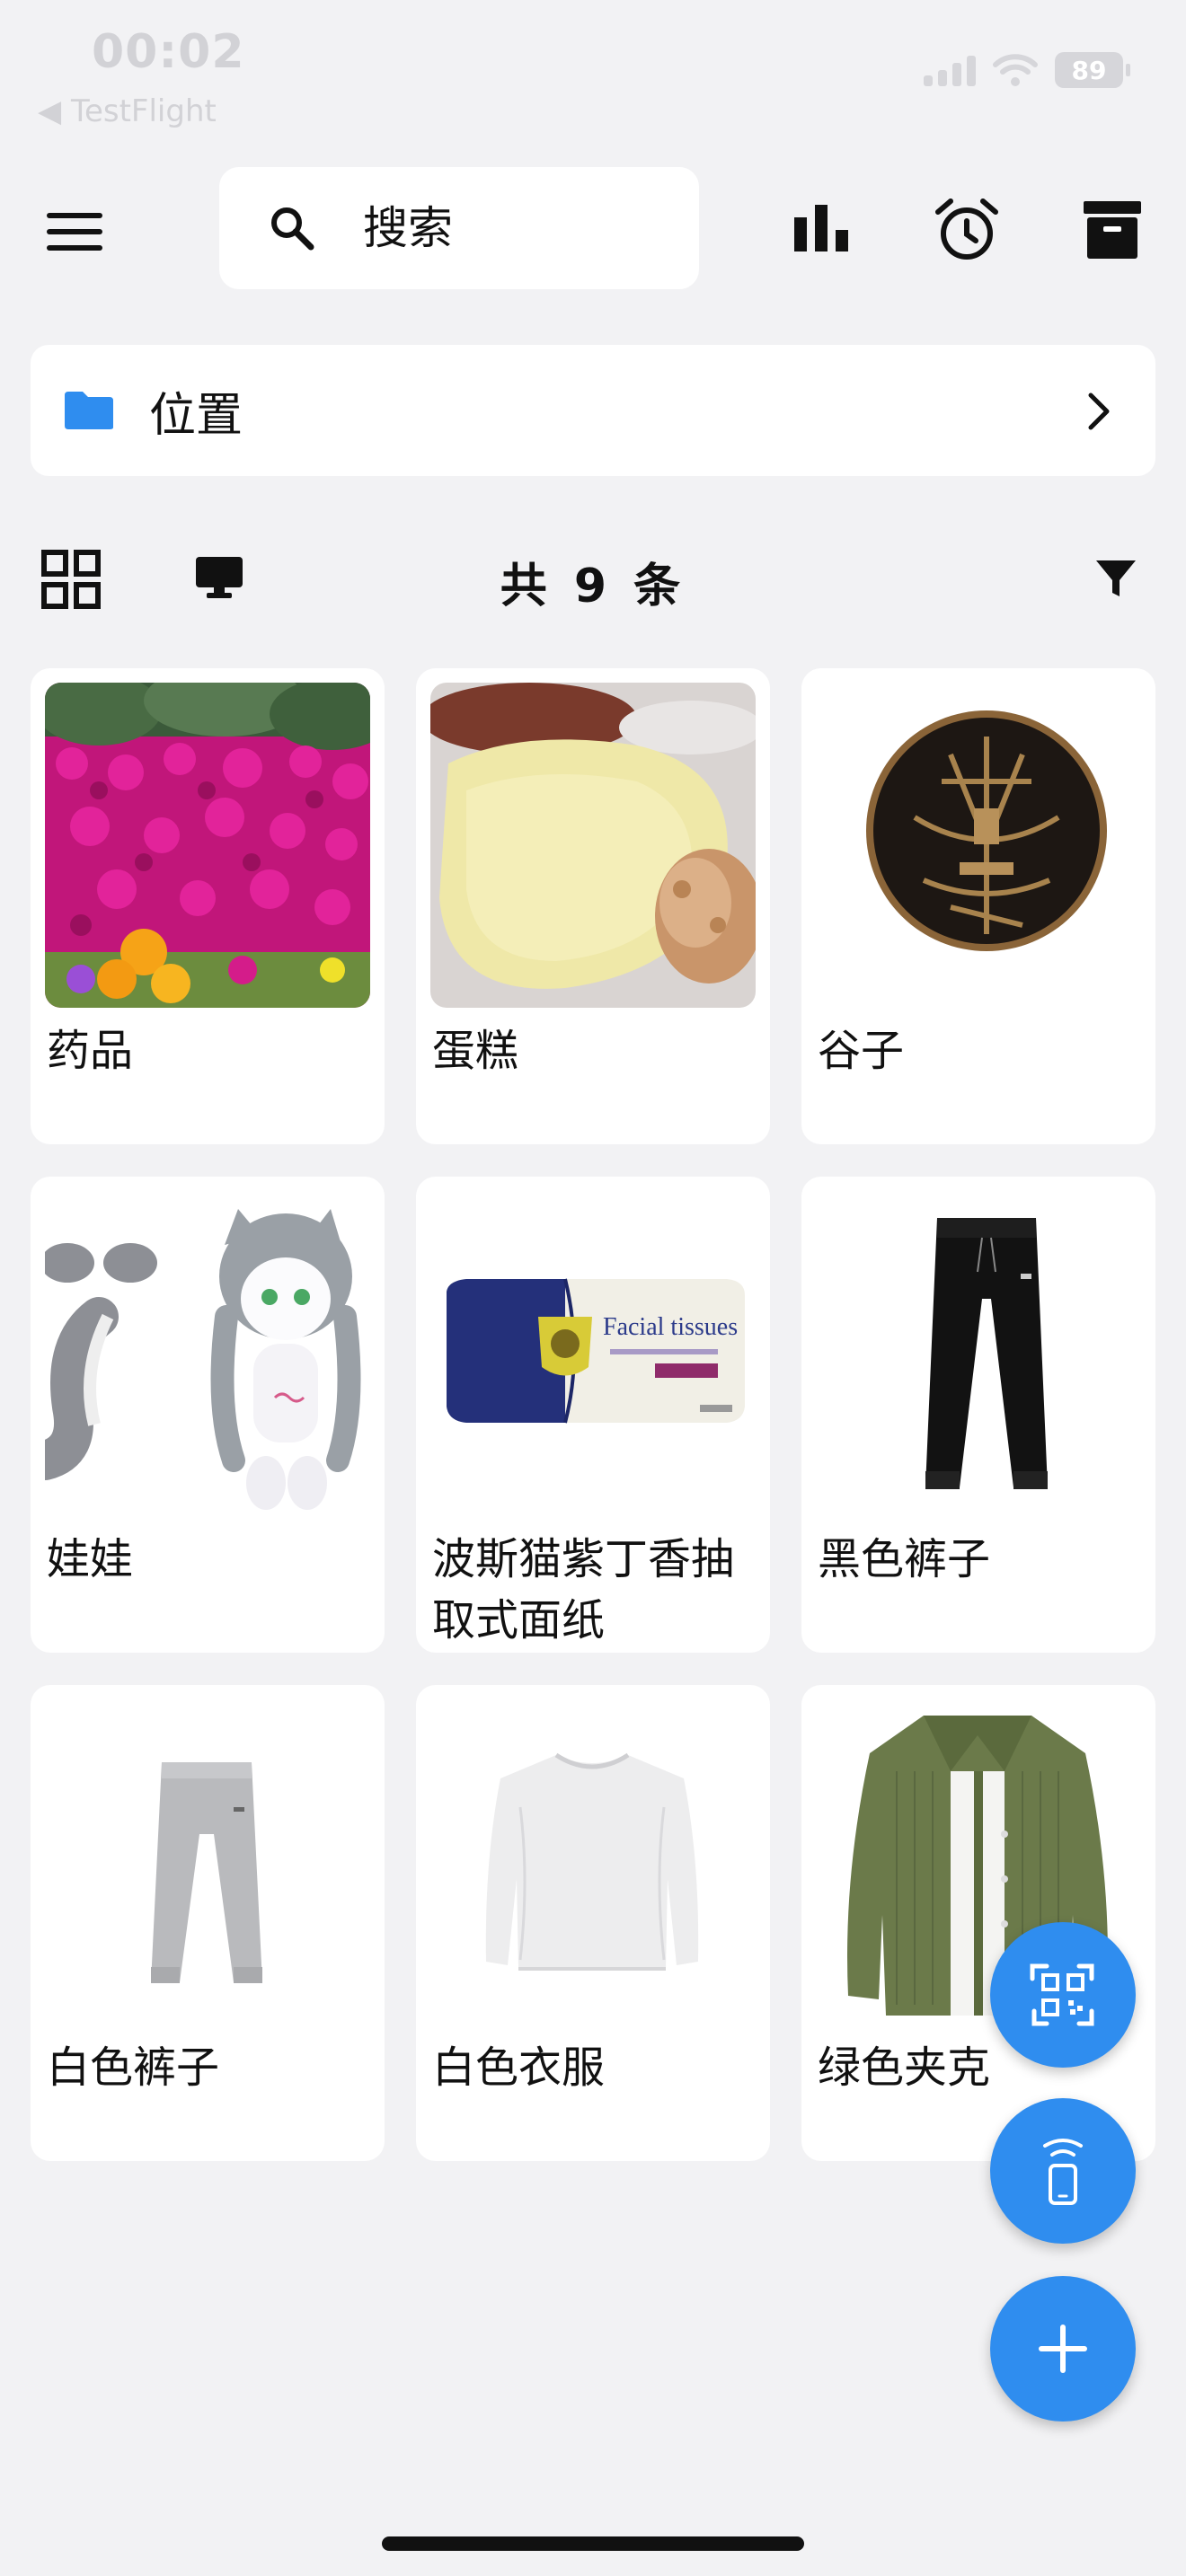 Image resolution: width=1186 pixels, height=2576 pixels. What do you see at coordinates (1112, 230) in the screenshot?
I see `archive-box-icon` at bounding box center [1112, 230].